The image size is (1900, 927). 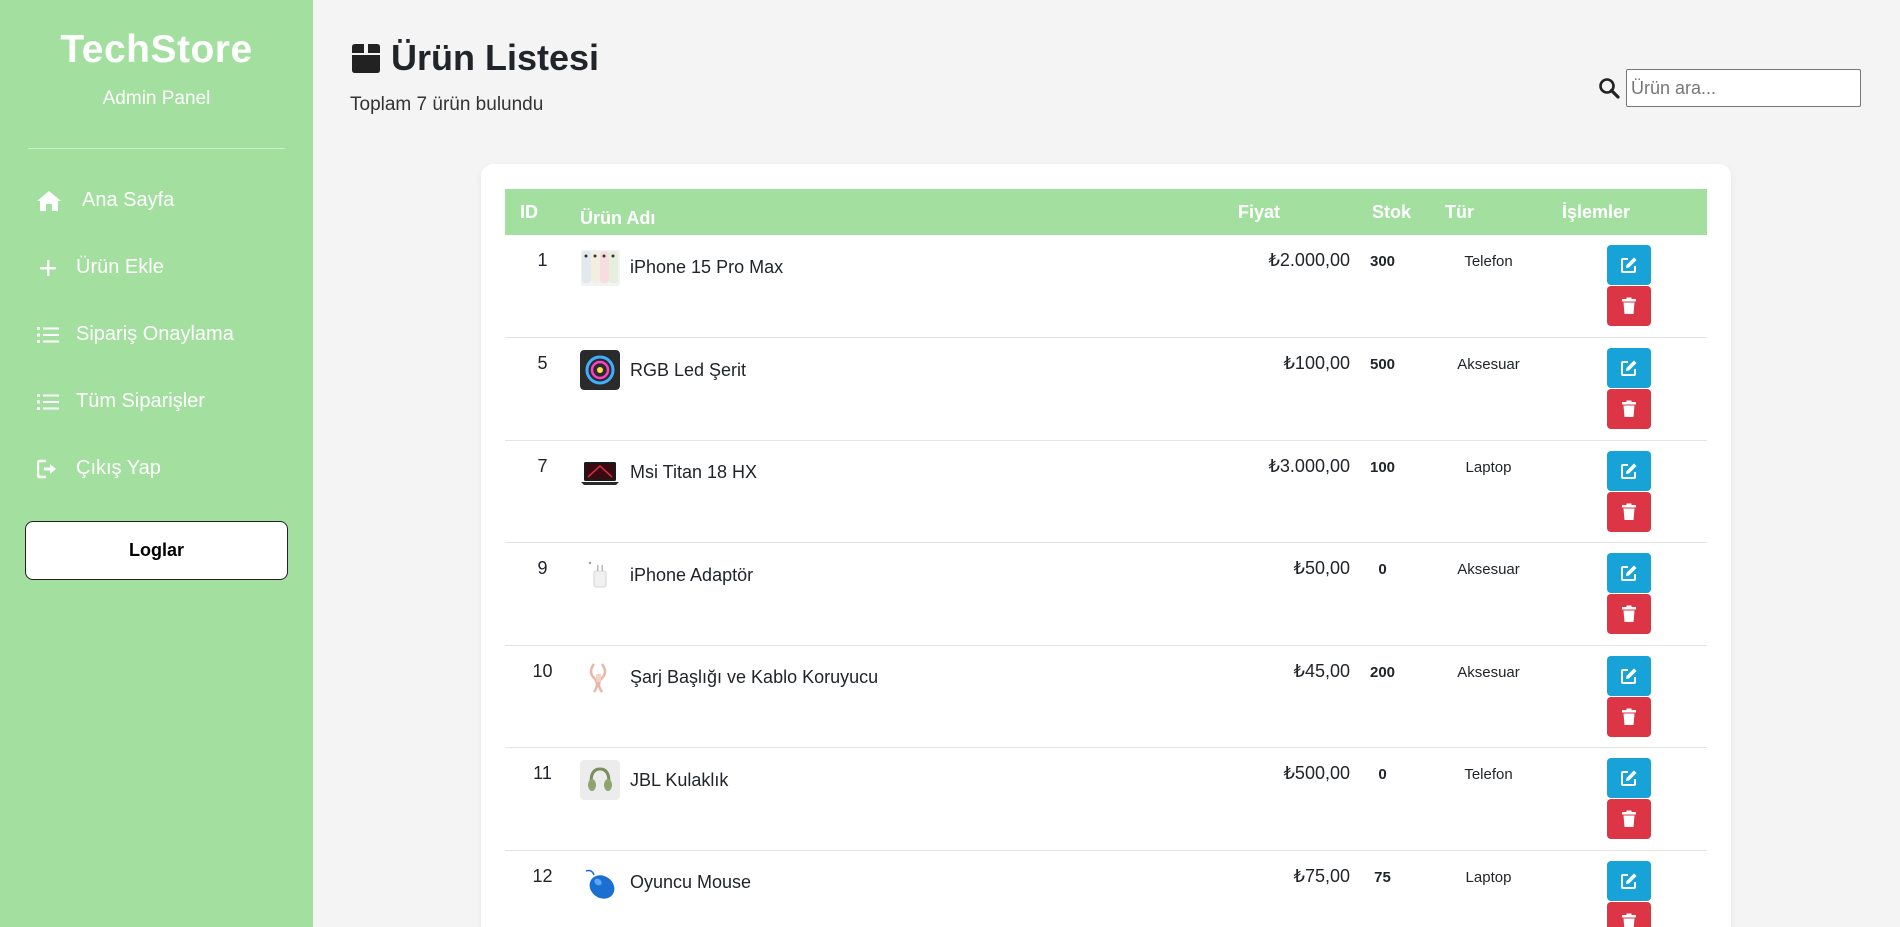 What do you see at coordinates (1488, 774) in the screenshot?
I see `cell-type: Telefon` at bounding box center [1488, 774].